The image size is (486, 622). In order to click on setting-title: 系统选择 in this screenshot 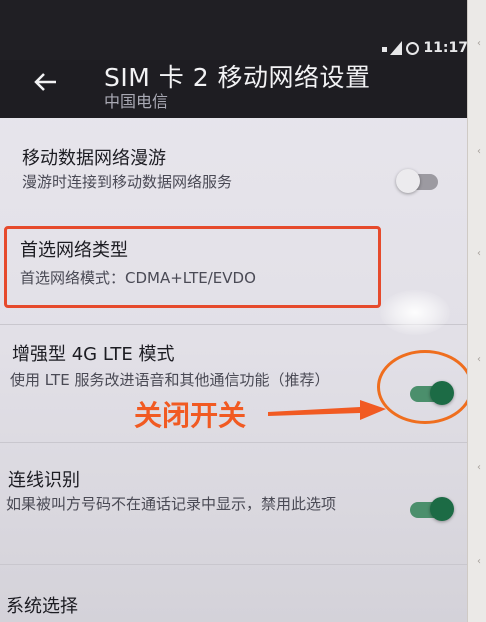, I will do `click(42, 606)`.